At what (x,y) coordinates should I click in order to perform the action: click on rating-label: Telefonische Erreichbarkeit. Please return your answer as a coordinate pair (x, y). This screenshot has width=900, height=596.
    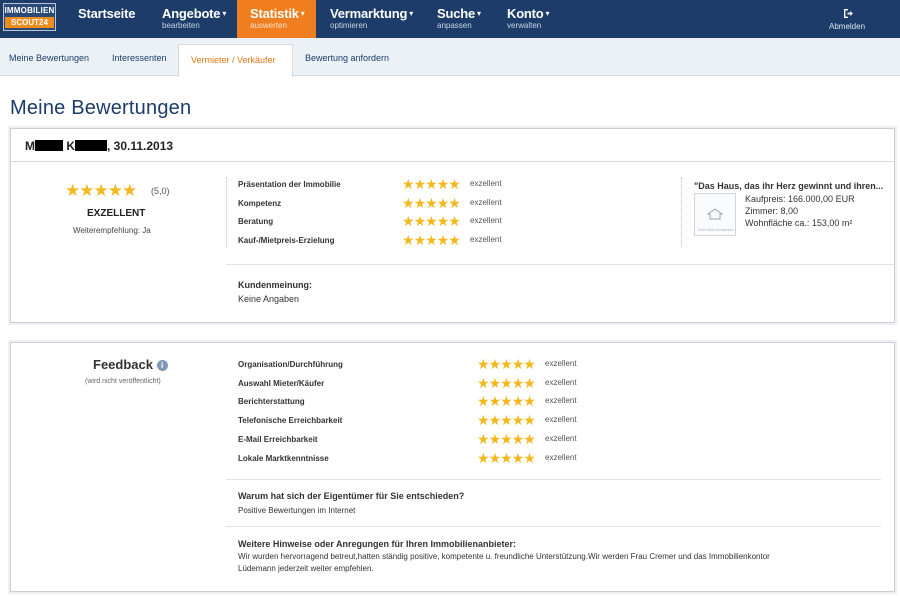
    Looking at the image, I should click on (290, 421).